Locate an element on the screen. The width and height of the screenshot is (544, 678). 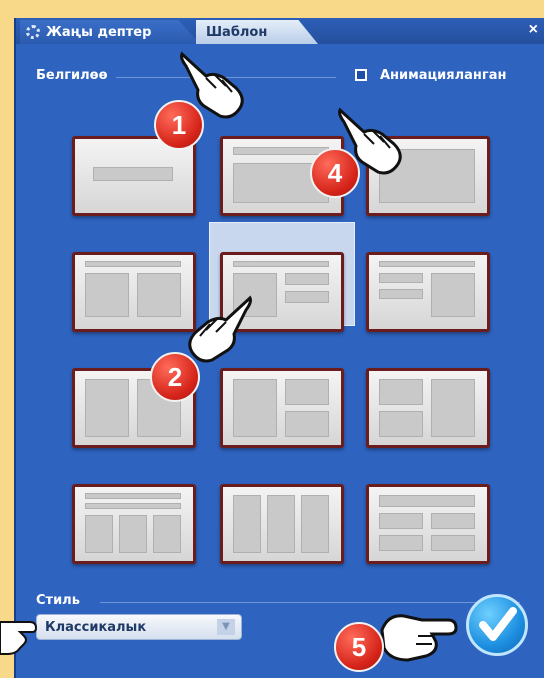
markings-heading: Белгилөө is located at coordinates (72, 75).